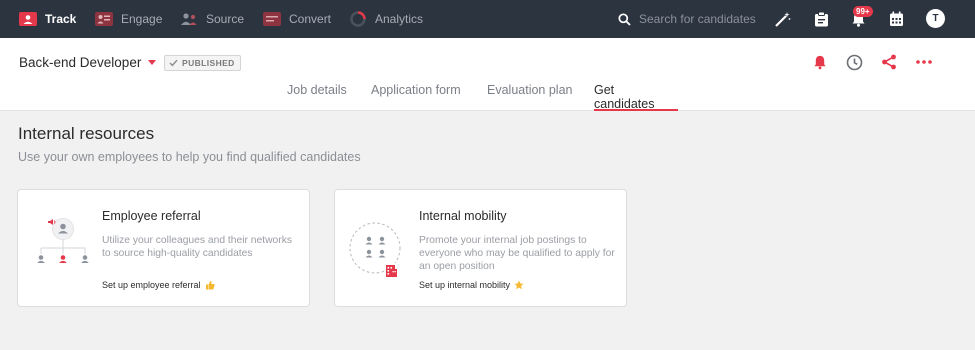  I want to click on search-field: Search for candidates, so click(687, 19).